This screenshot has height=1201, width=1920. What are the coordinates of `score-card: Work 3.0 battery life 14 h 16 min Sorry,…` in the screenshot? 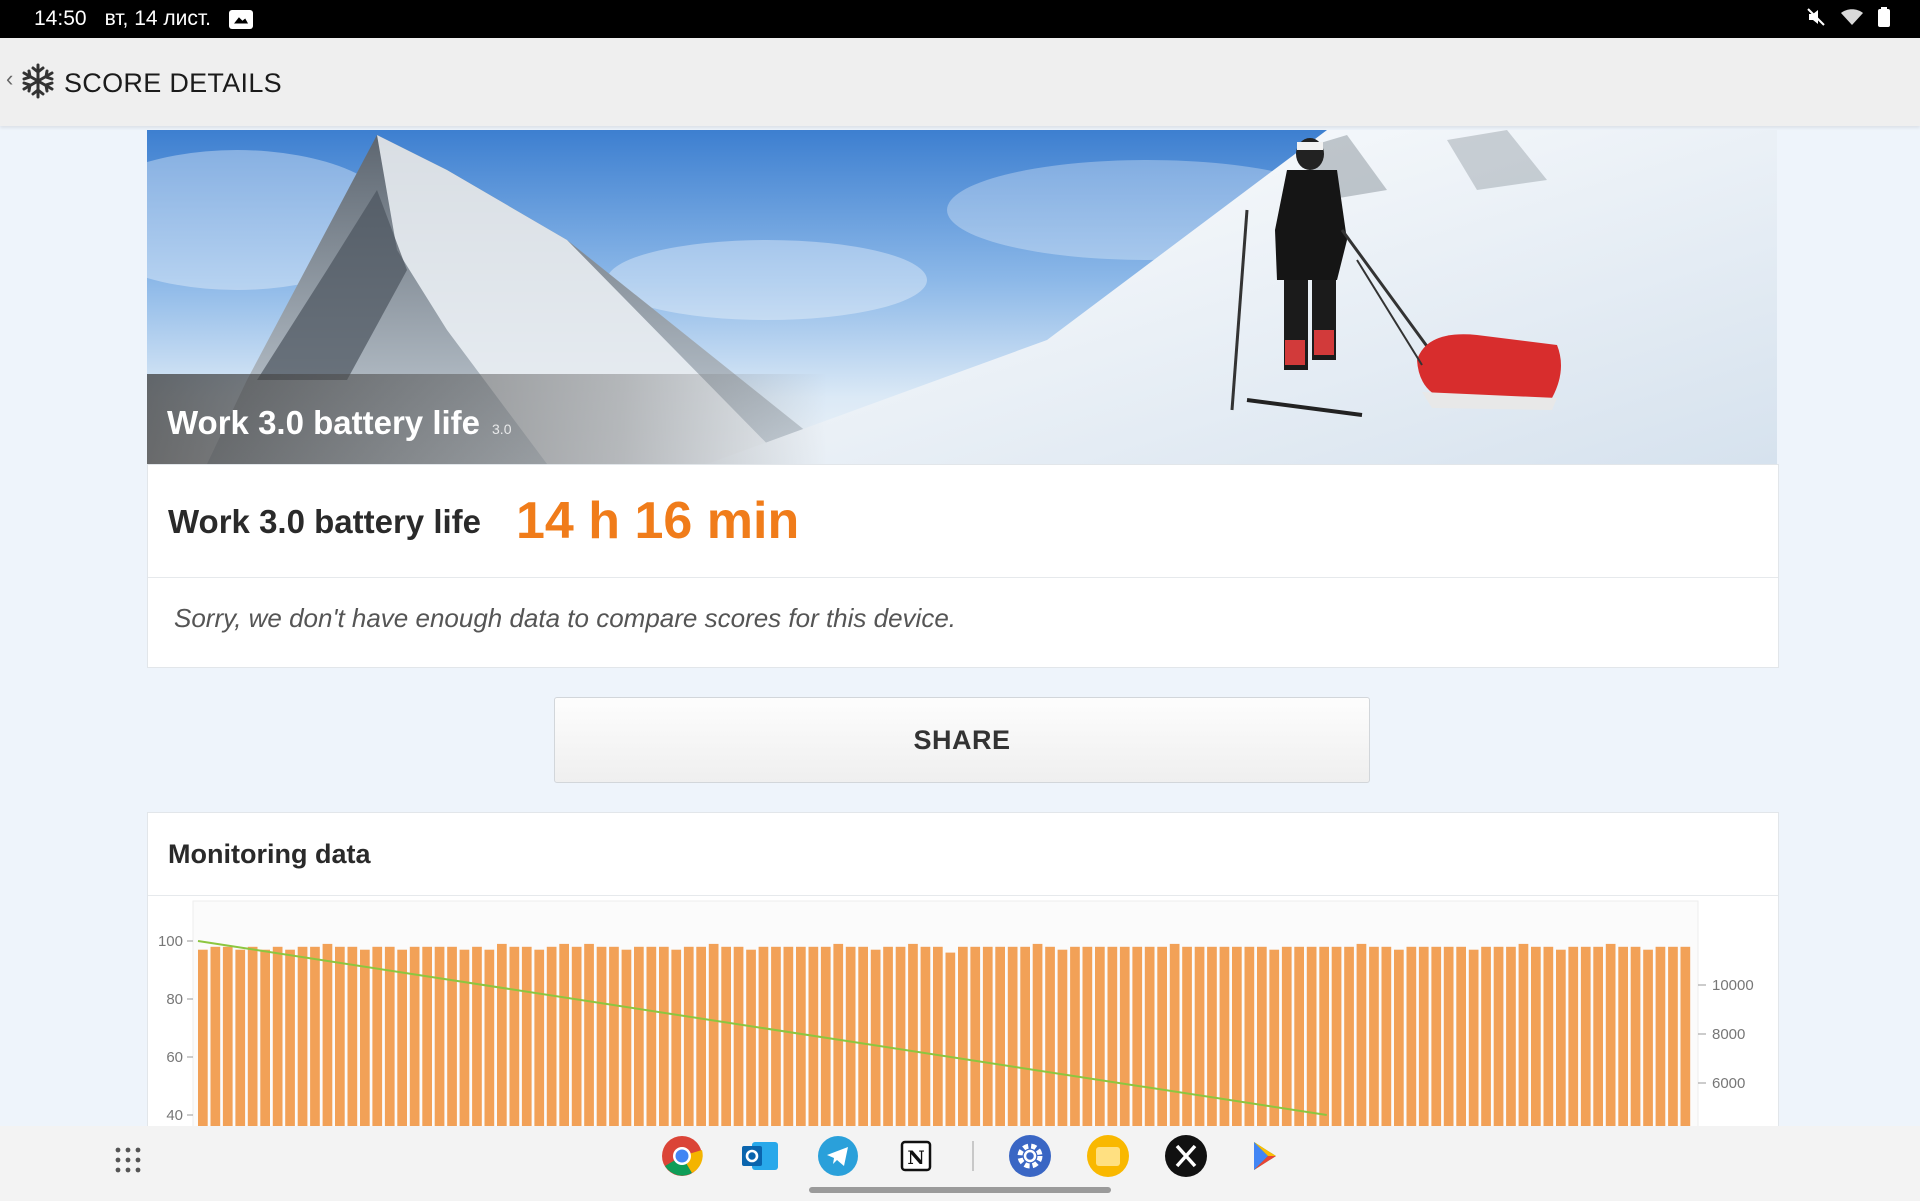 It's located at (963, 566).